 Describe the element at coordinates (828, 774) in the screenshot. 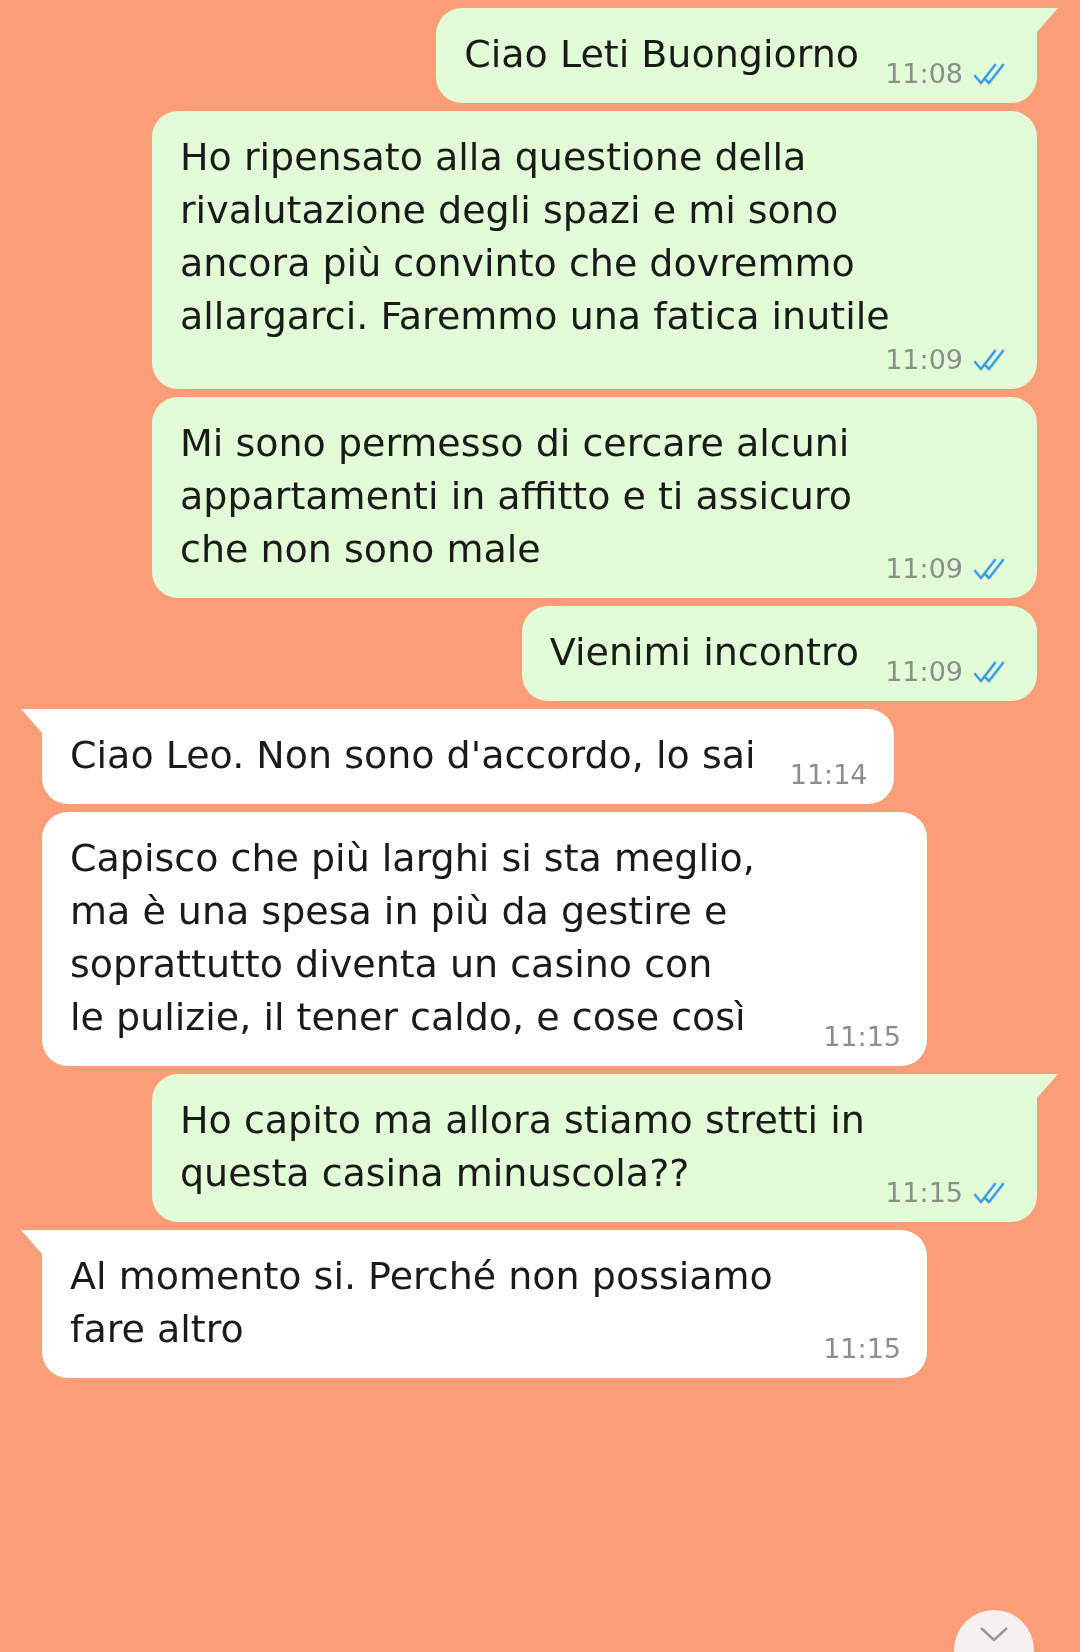

I see `message-time: 11:14` at that location.